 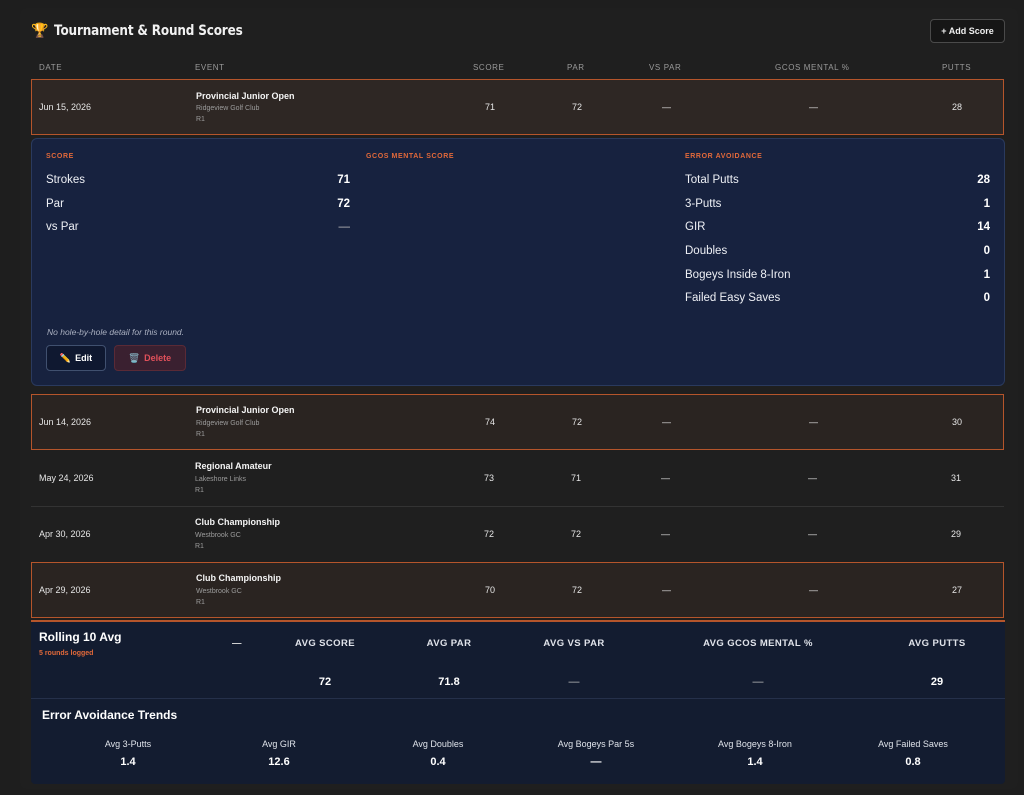 What do you see at coordinates (40, 30) in the screenshot?
I see `trophy-icon: 🏆` at bounding box center [40, 30].